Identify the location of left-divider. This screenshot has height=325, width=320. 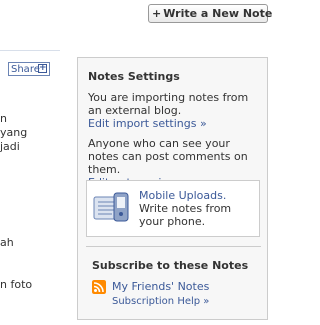
(30, 50).